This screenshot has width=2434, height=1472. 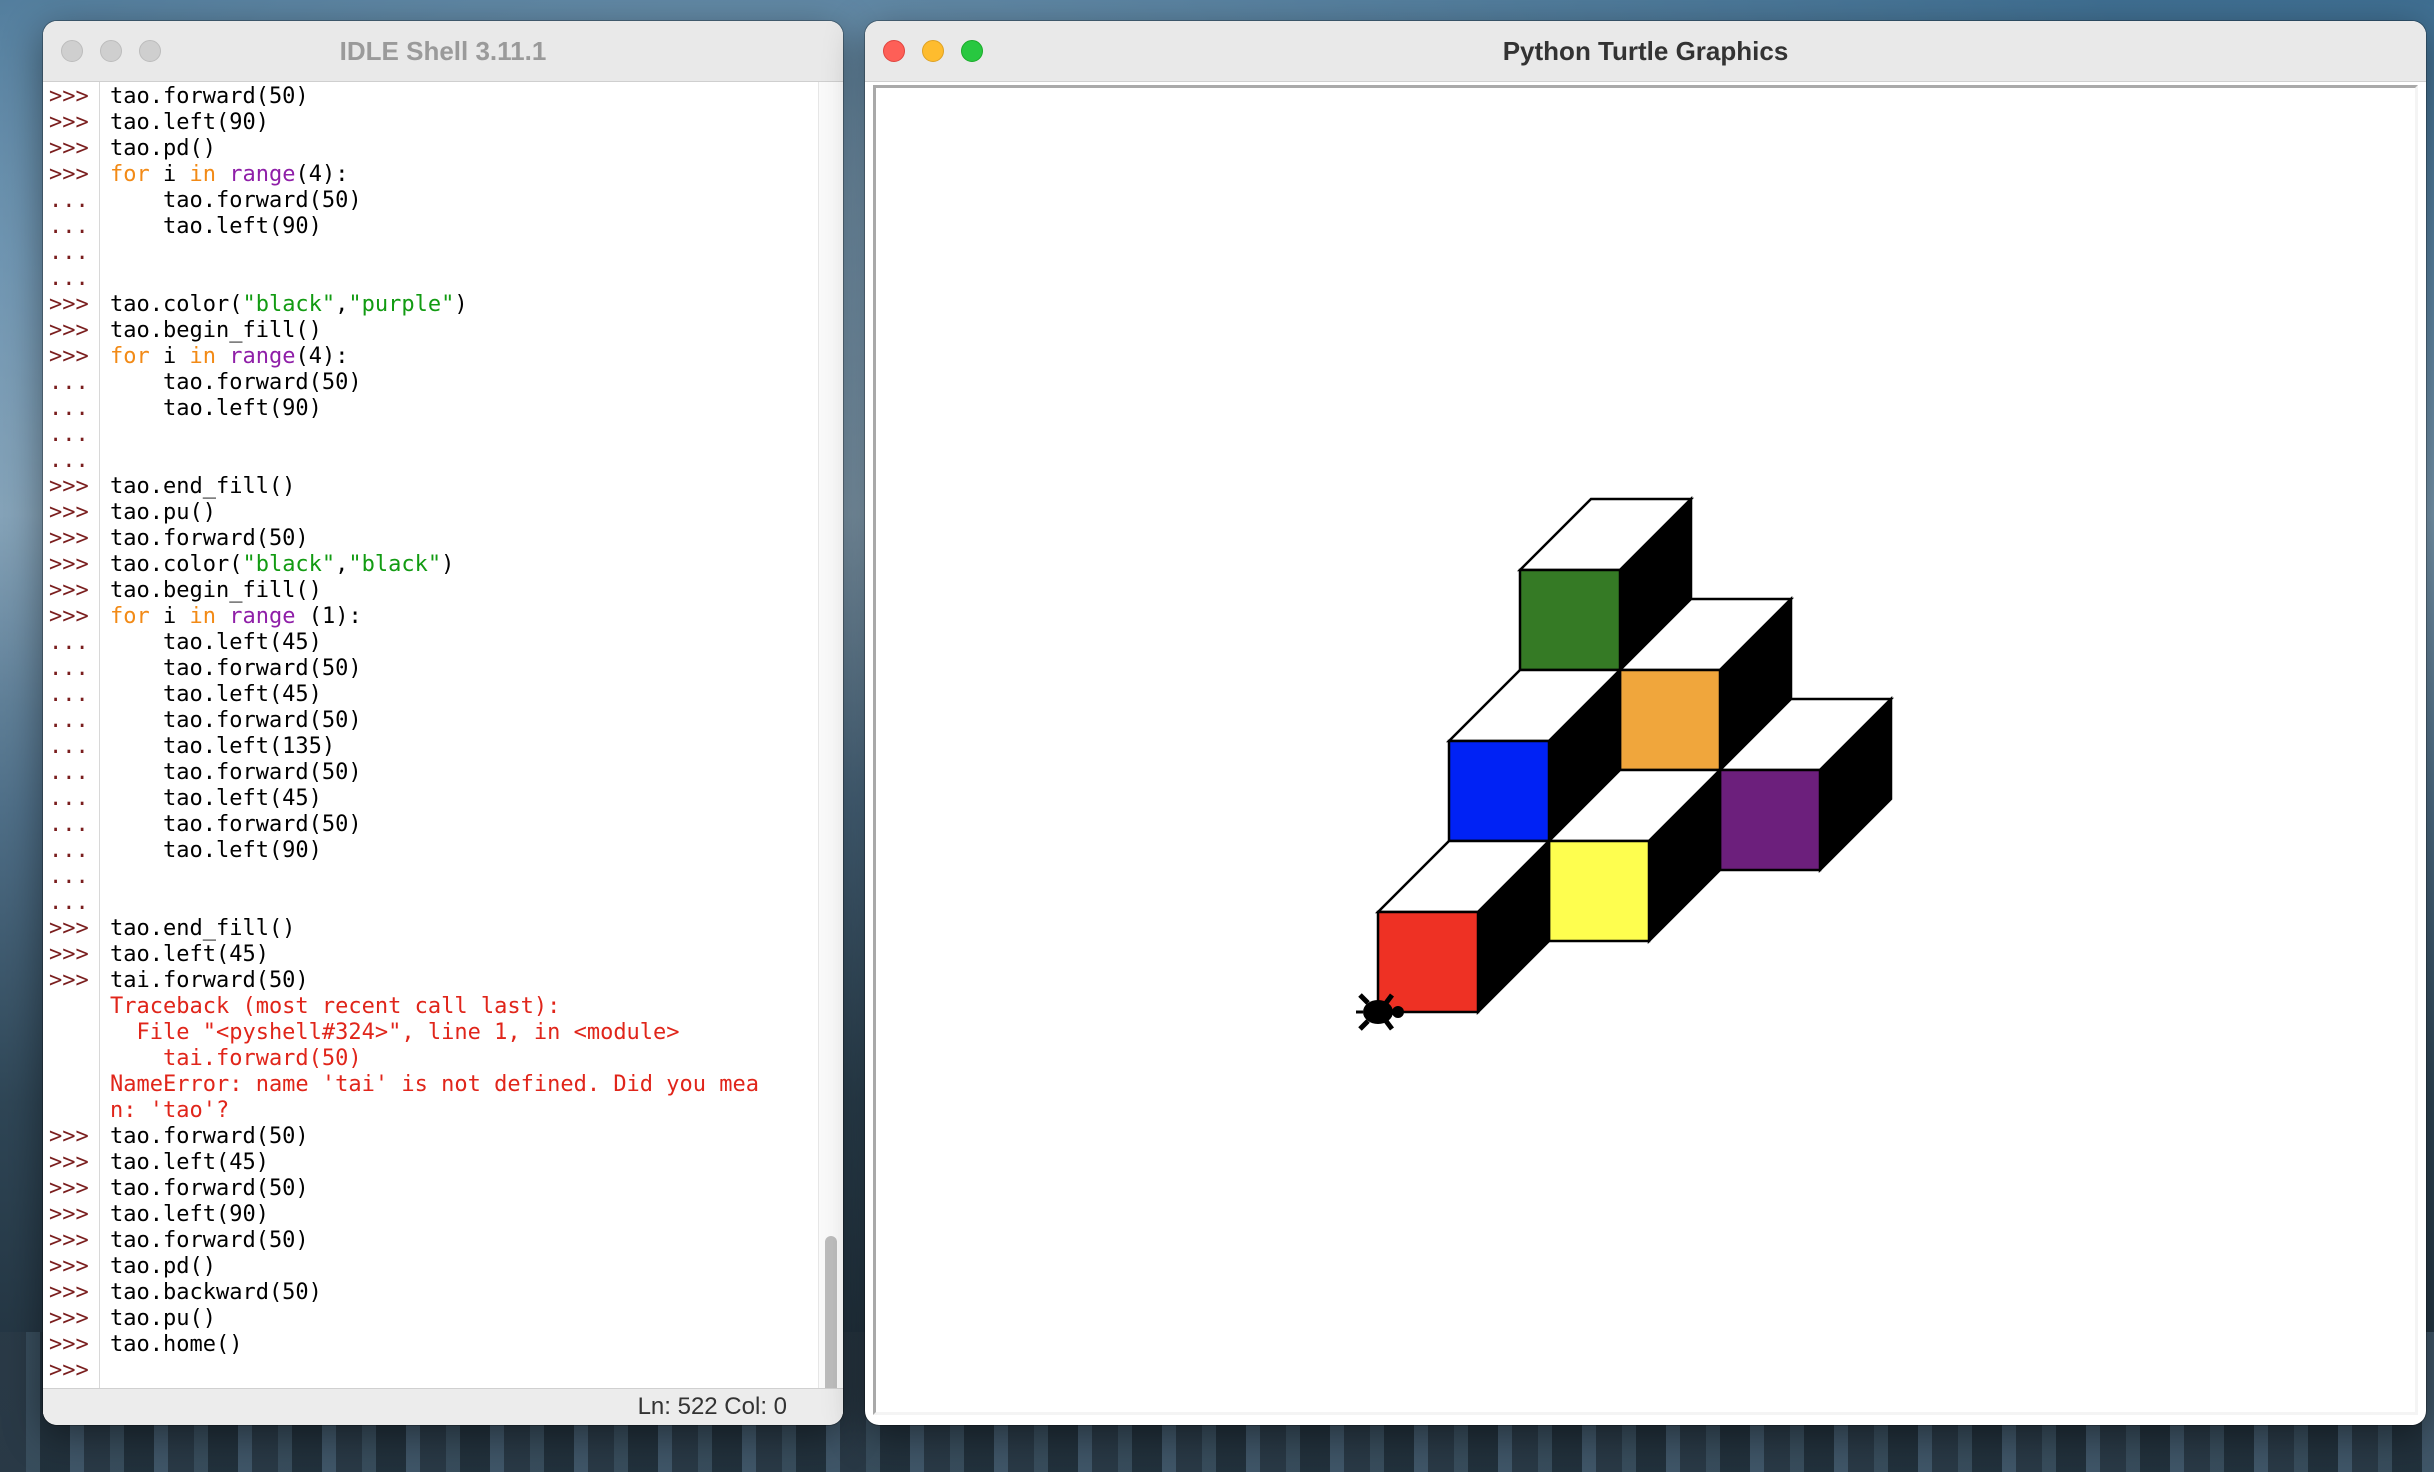 What do you see at coordinates (229, 357) in the screenshot?
I see `shell-code: for i in range(4):` at bounding box center [229, 357].